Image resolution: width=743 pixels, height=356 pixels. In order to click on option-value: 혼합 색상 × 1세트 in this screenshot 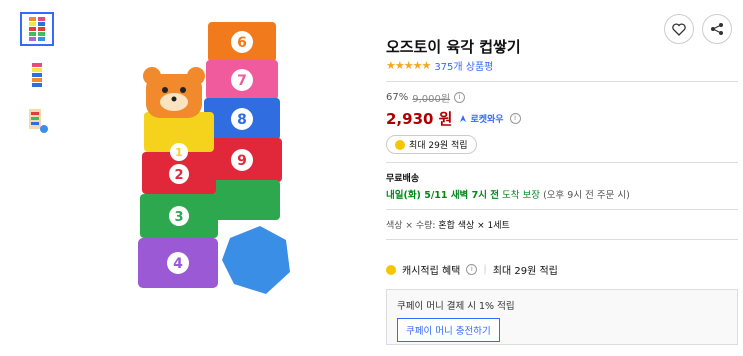, I will do `click(474, 226)`.